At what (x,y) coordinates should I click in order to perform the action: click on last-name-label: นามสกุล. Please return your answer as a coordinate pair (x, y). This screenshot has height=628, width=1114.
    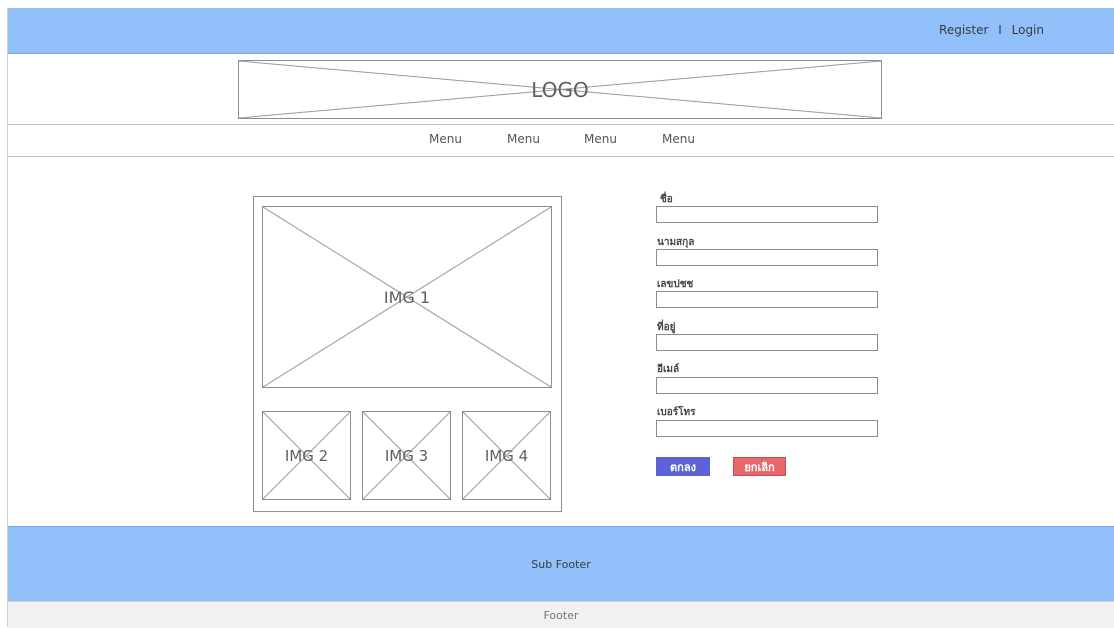
    Looking at the image, I should click on (676, 242).